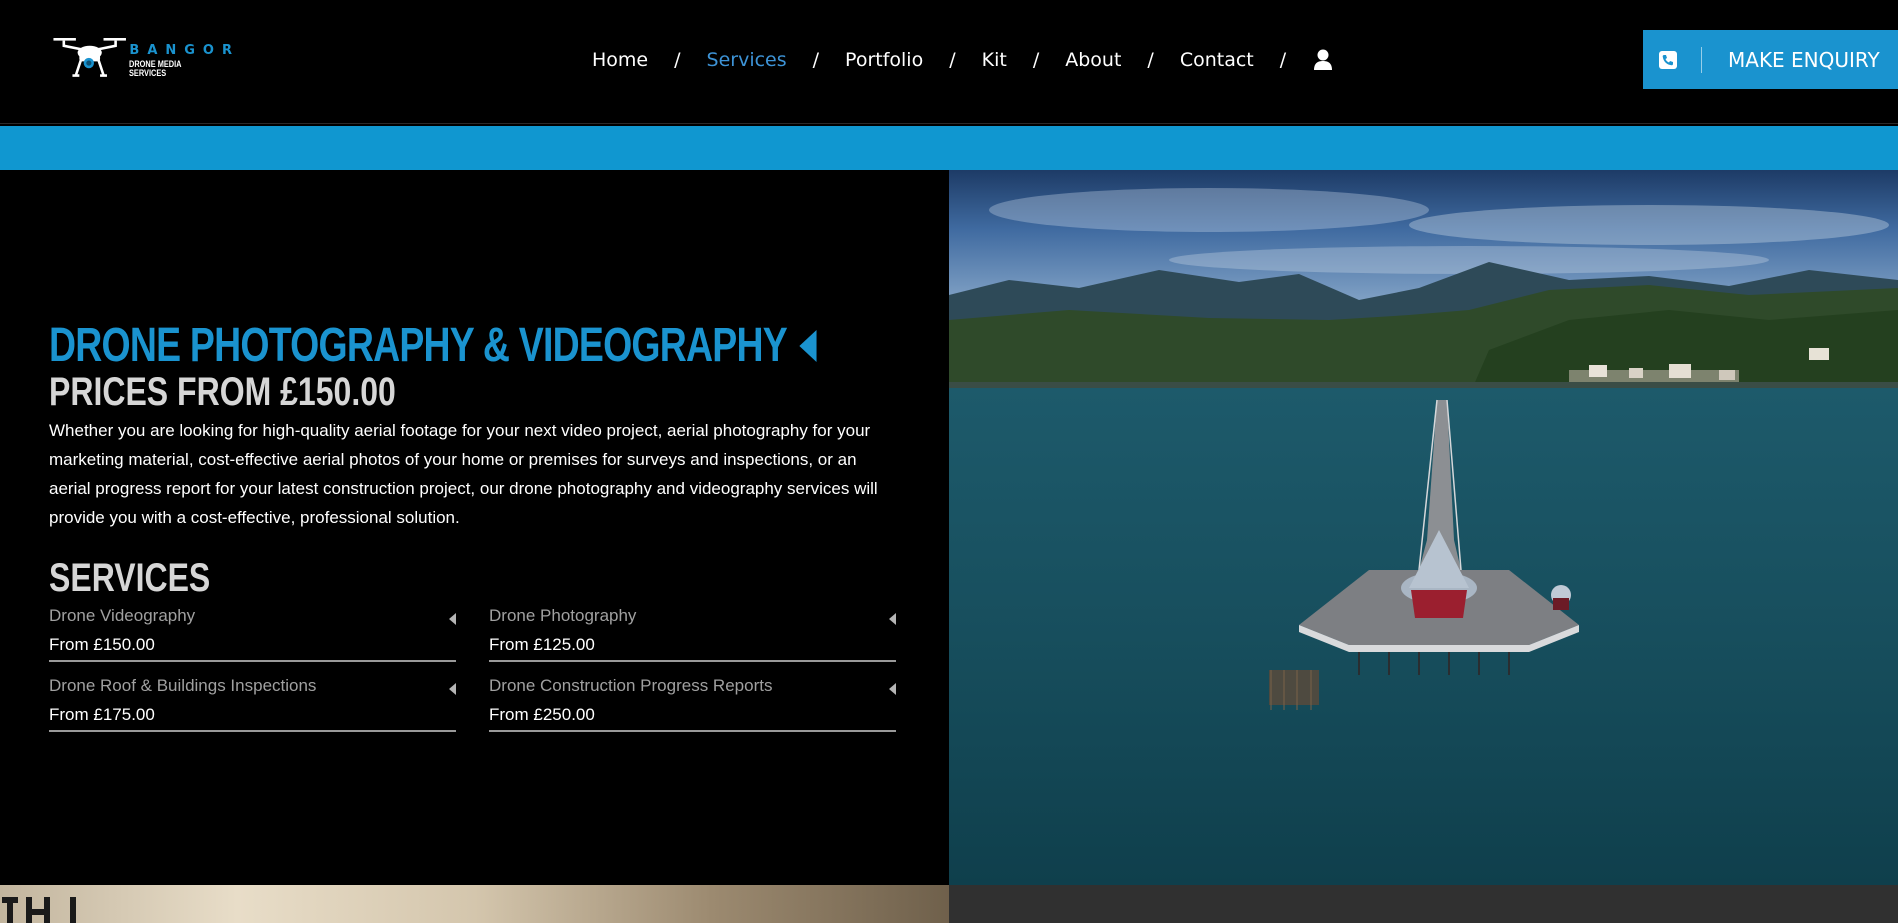  I want to click on service-name: Drone Construction Progress Reports, so click(631, 685).